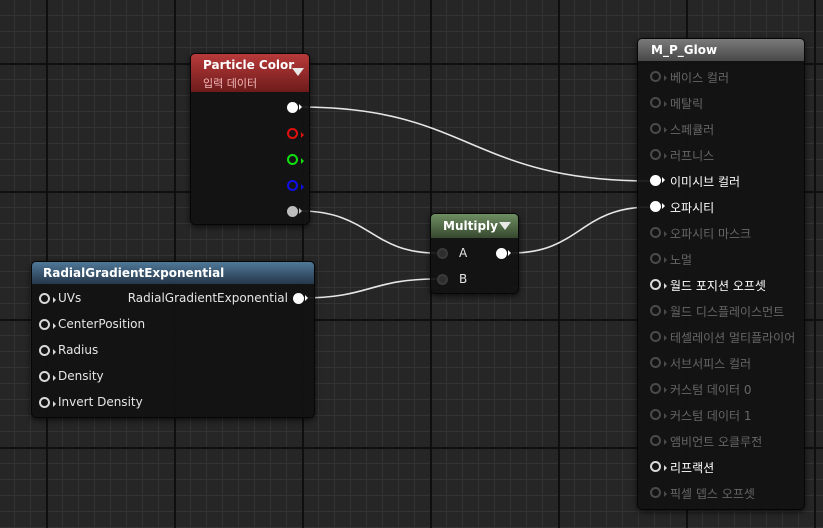 The width and height of the screenshot is (823, 528). Describe the element at coordinates (733, 338) in the screenshot. I see `material-input-label: 테셀레이션 멀티플라이어` at that location.